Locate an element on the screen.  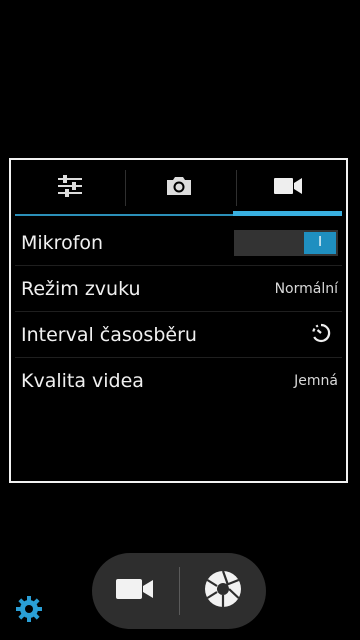
aperture-icon is located at coordinates (223, 591).